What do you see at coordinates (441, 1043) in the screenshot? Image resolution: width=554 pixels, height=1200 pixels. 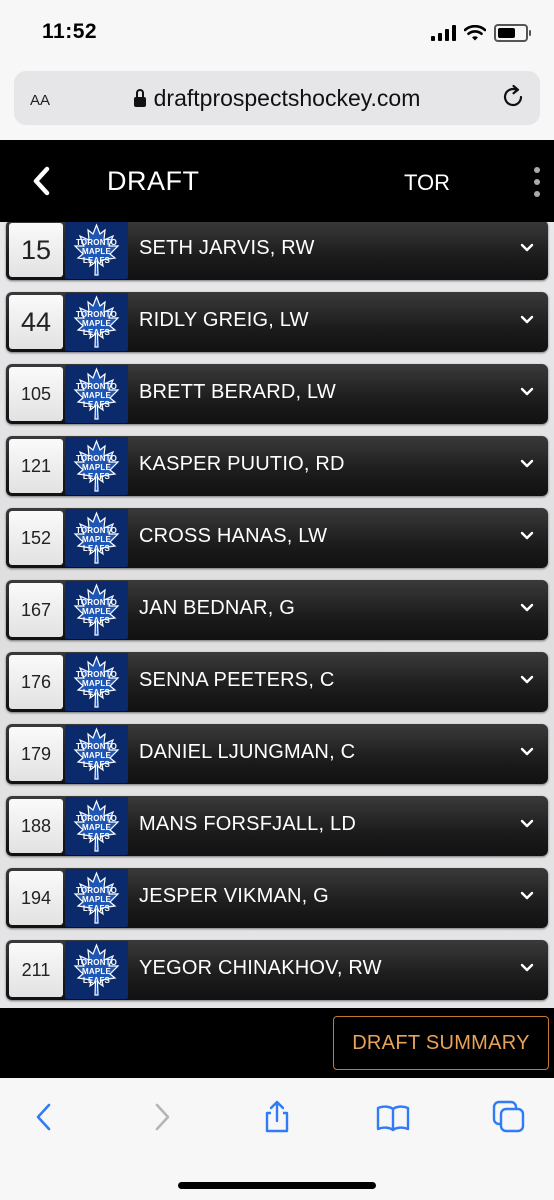 I see `draft-summary-button: DRAFT SUMMARY` at bounding box center [441, 1043].